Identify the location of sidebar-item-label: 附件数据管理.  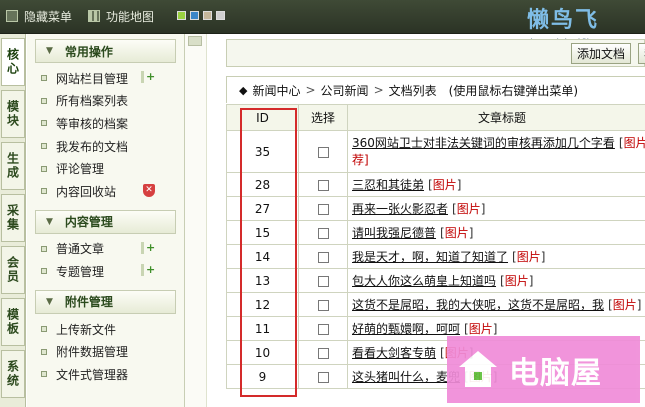
(92, 352).